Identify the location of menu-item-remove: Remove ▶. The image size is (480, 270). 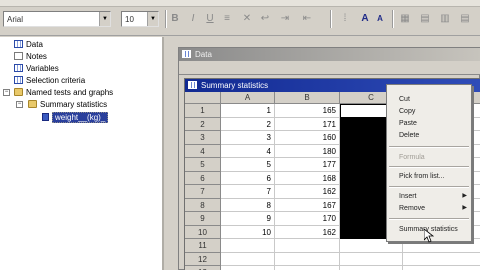
(429, 208).